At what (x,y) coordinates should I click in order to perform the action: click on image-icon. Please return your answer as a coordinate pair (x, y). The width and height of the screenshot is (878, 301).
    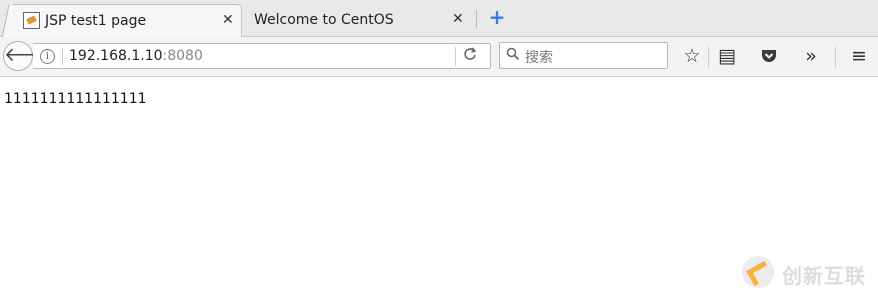
    Looking at the image, I should click on (31, 20).